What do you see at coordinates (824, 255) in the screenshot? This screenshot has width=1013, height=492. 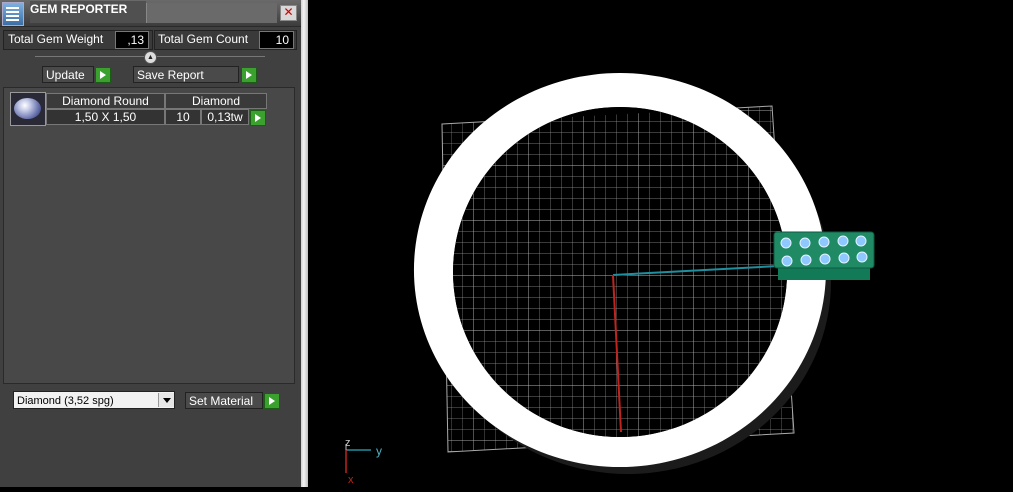 I see `gem-setting-model` at bounding box center [824, 255].